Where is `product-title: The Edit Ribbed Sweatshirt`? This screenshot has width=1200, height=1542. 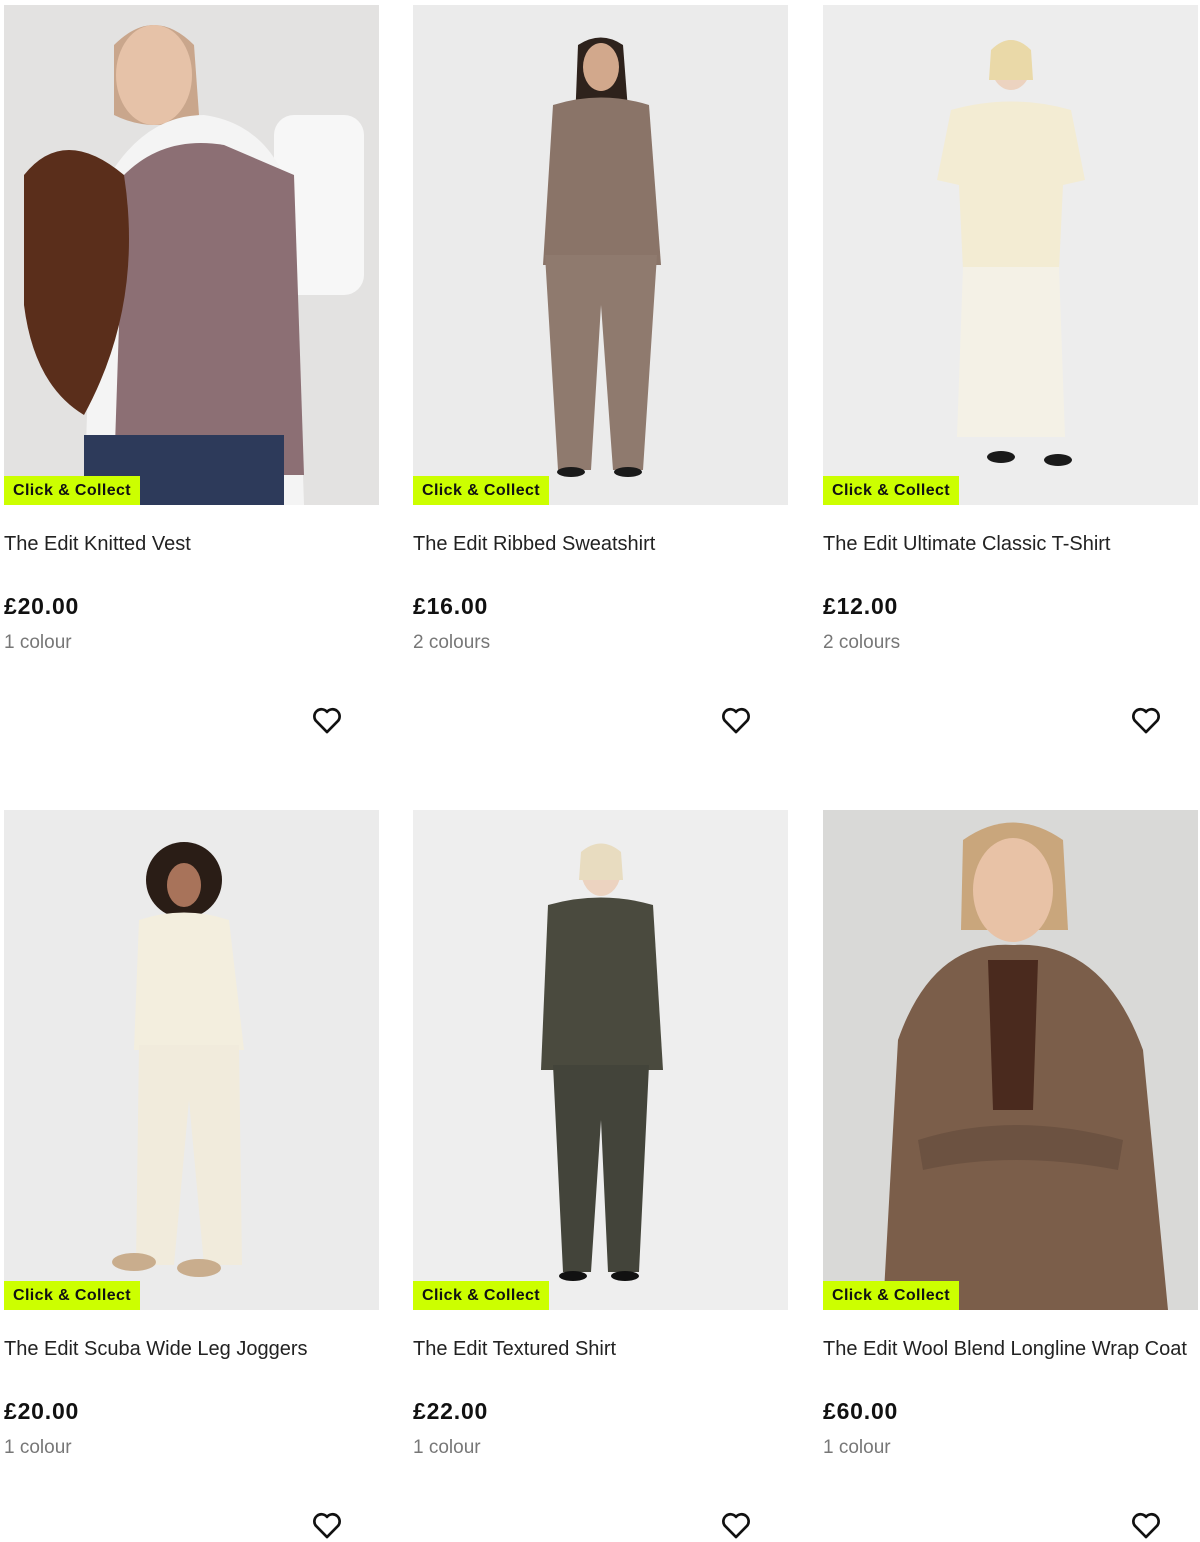 product-title: The Edit Ribbed Sweatshirt is located at coordinates (595, 544).